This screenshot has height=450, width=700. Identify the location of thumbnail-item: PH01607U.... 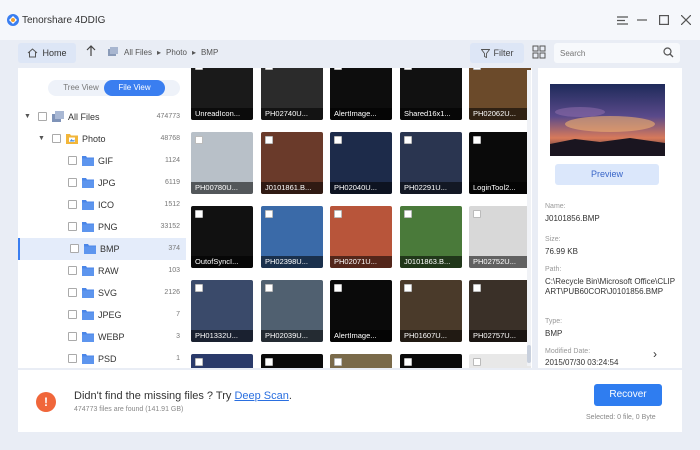
(431, 311).